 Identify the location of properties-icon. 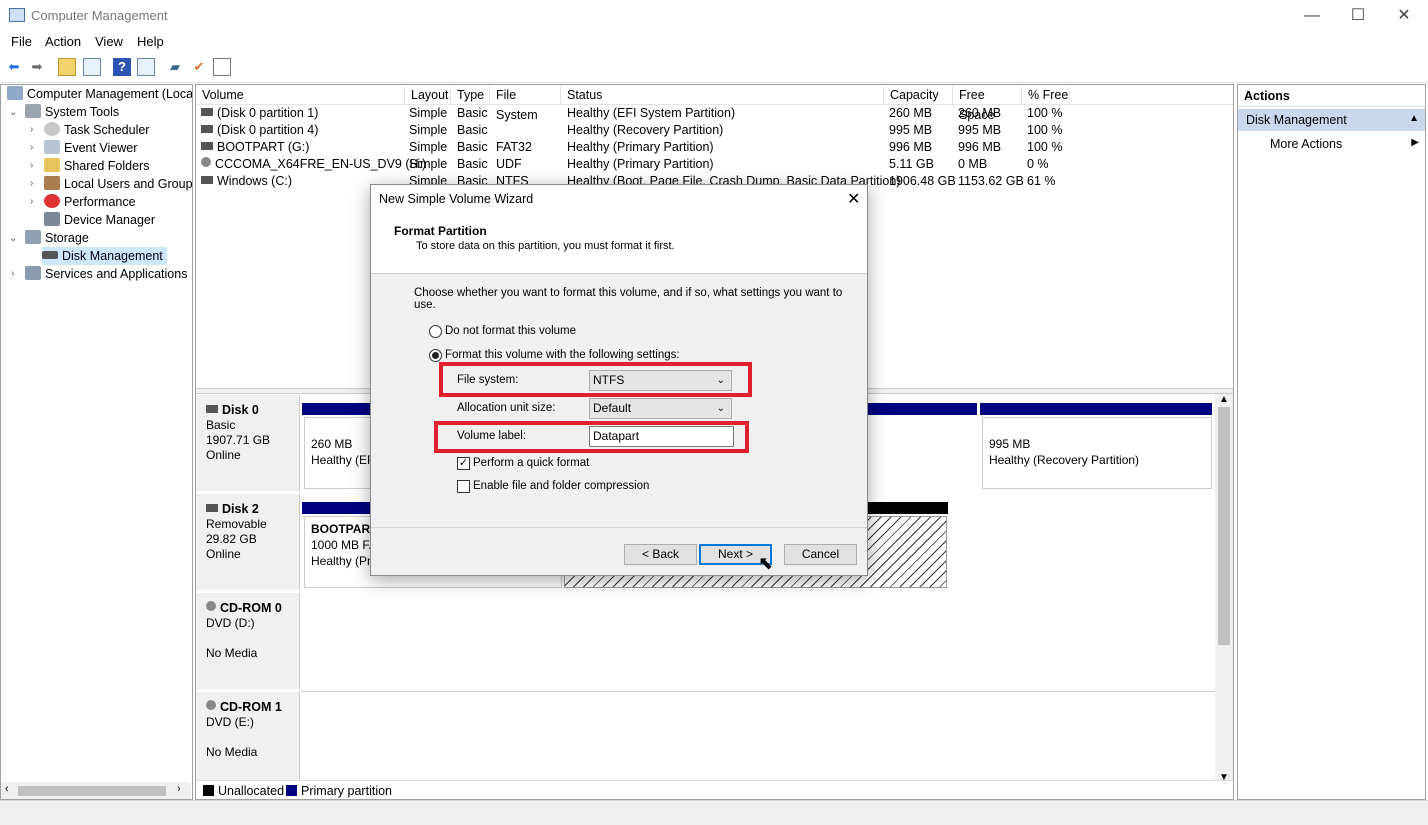
(146, 67).